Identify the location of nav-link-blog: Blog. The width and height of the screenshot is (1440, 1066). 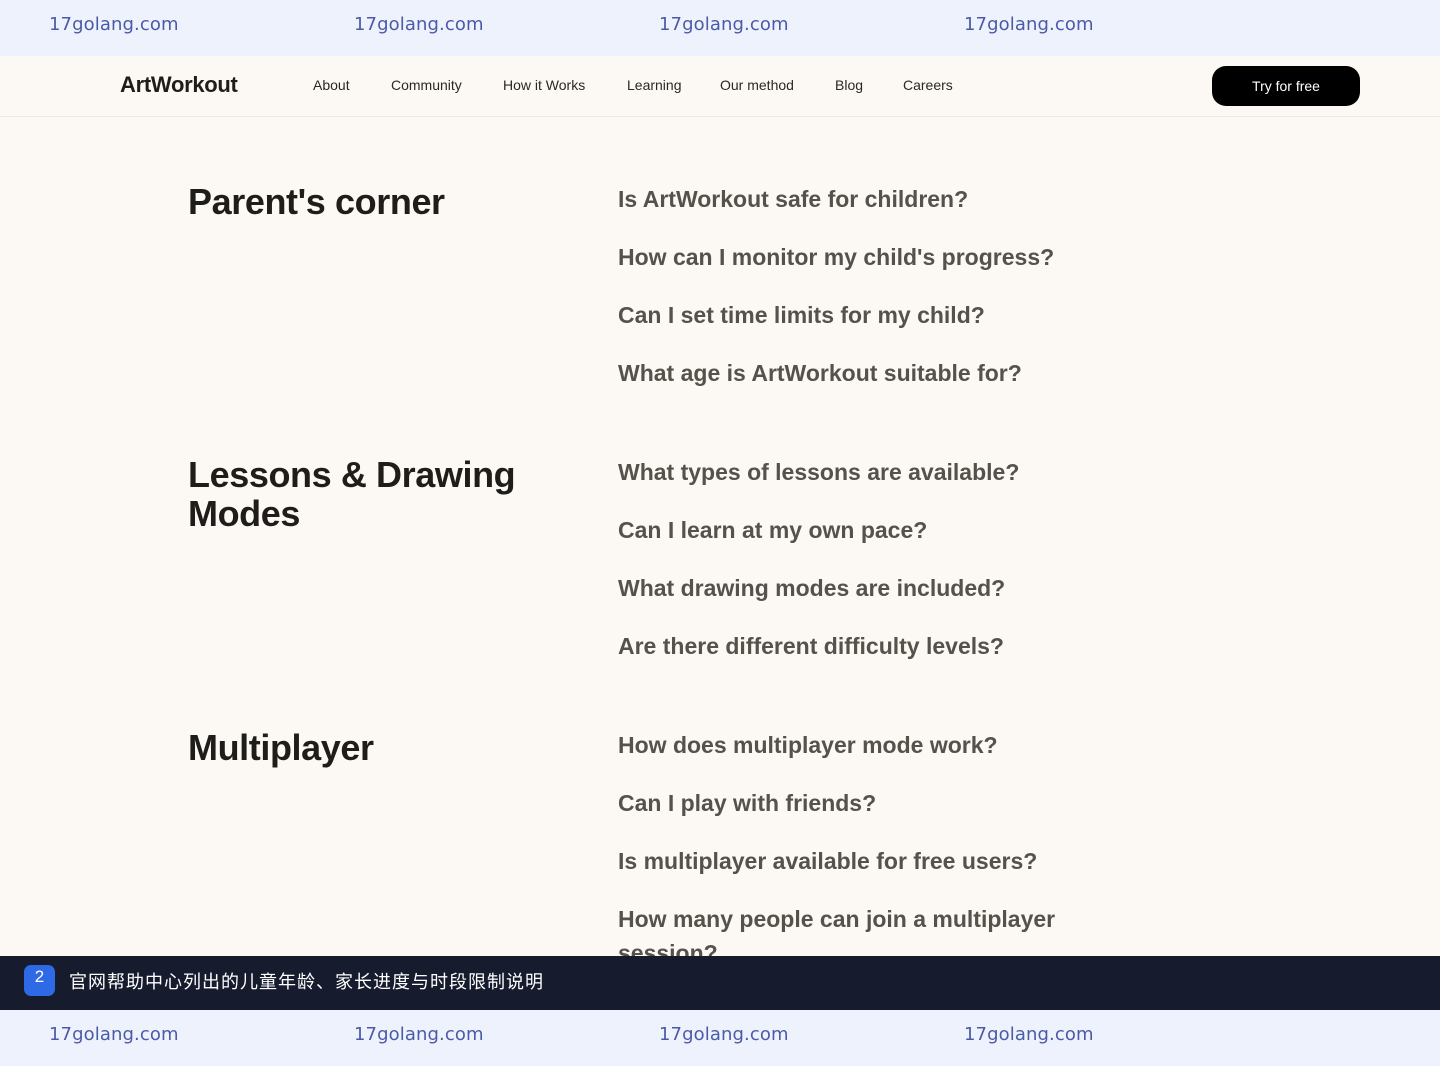
(849, 85).